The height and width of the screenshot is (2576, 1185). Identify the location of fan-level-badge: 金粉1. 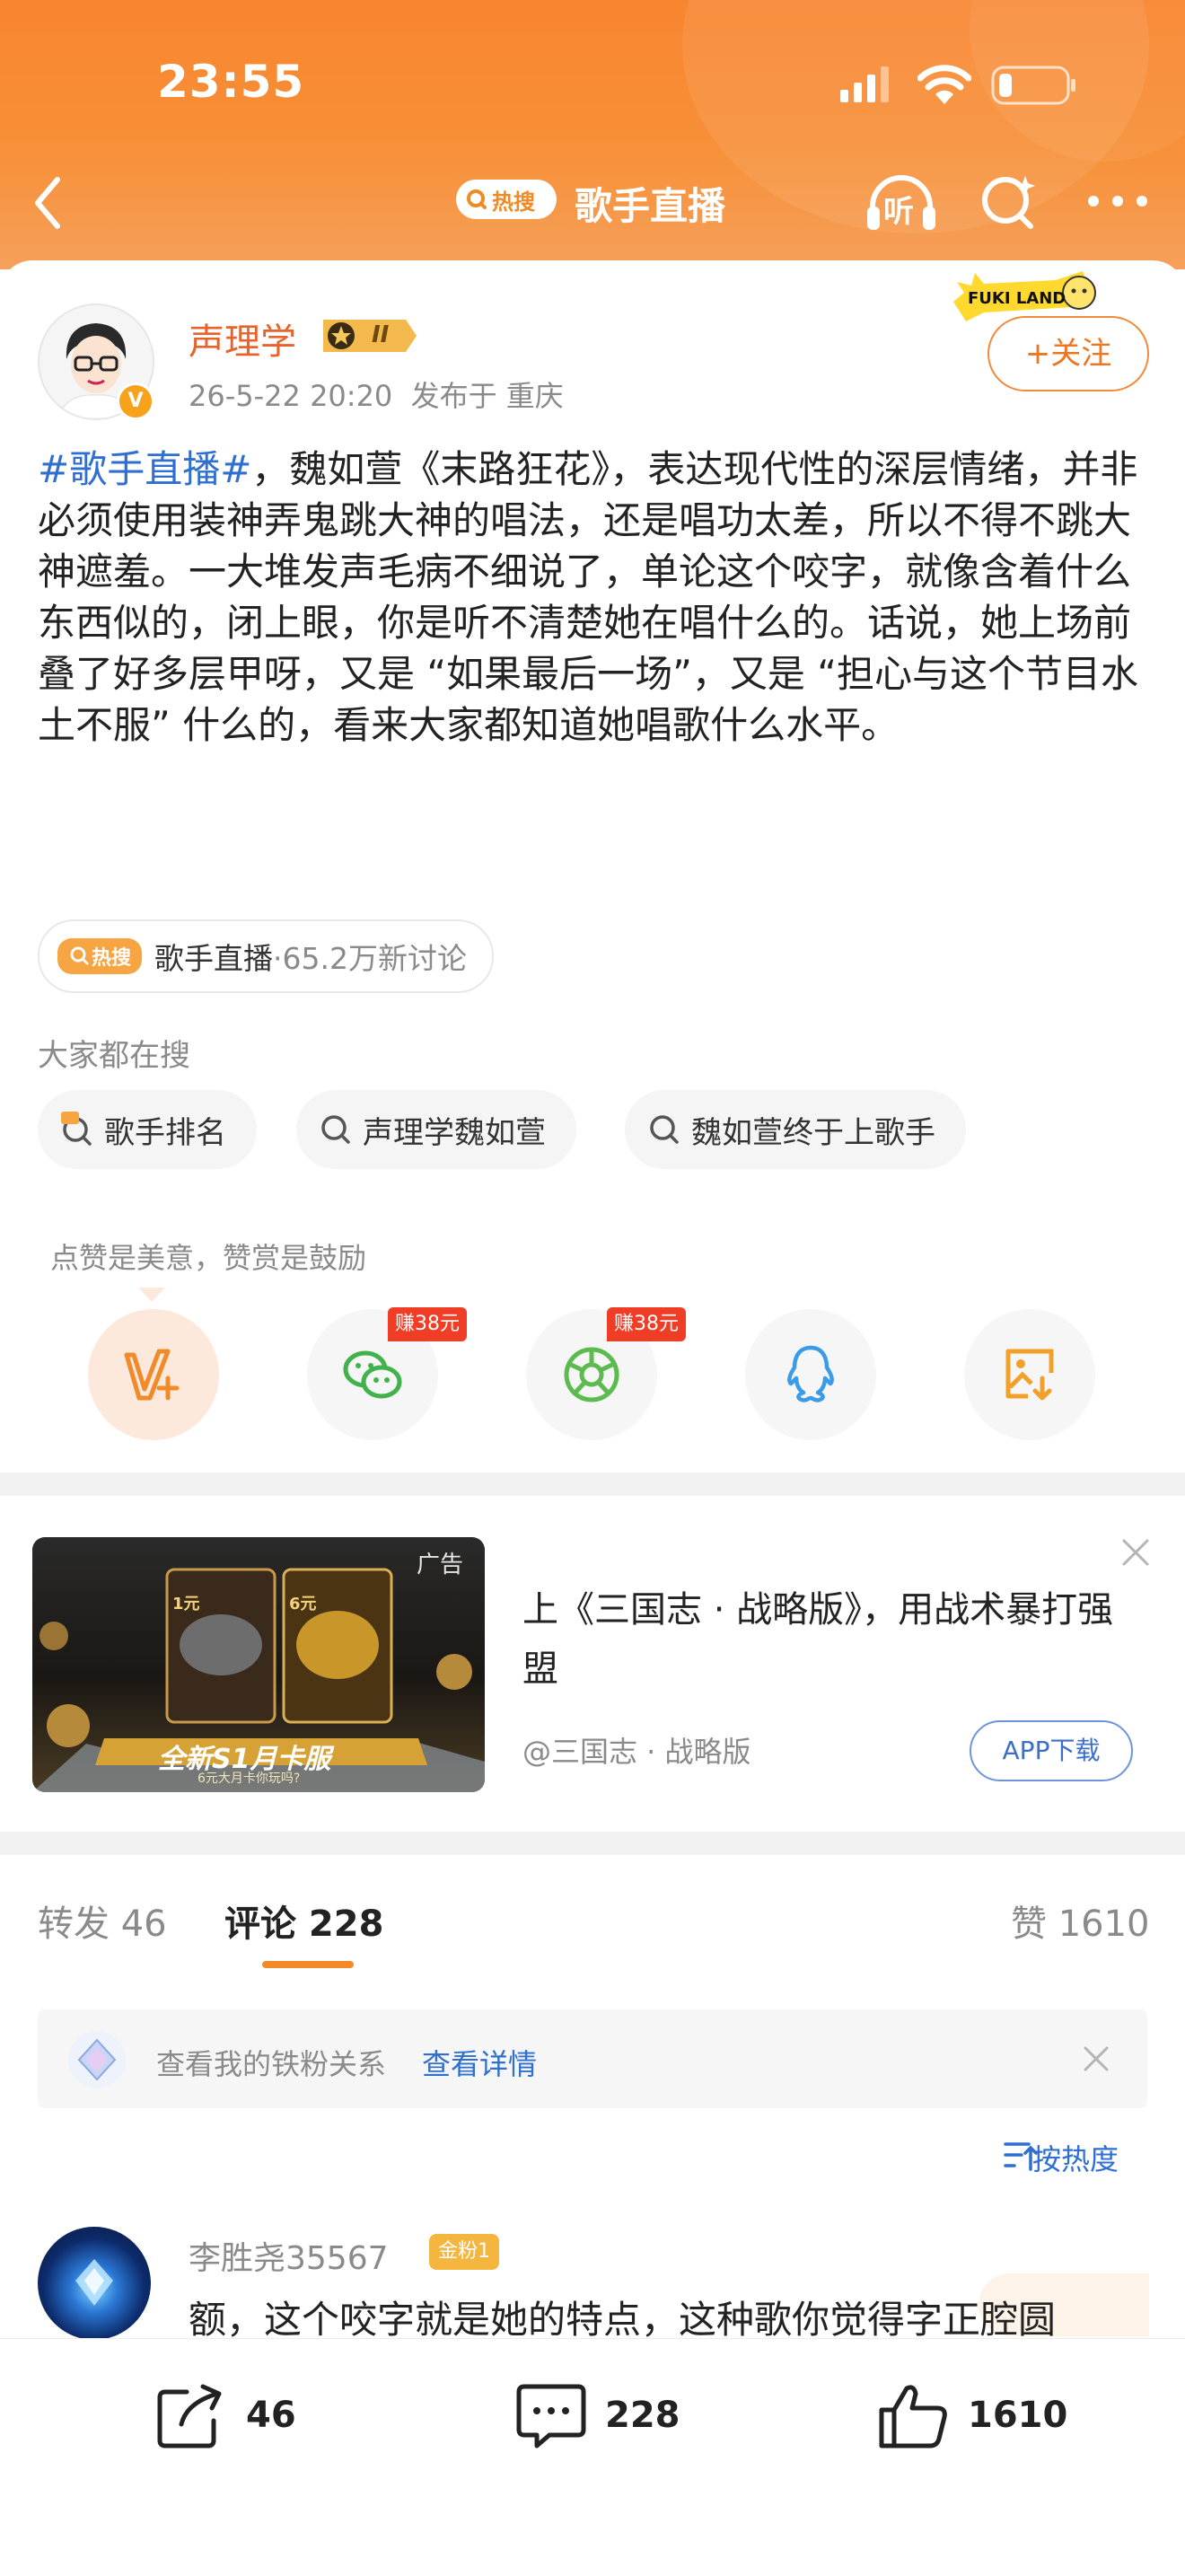
(464, 2252).